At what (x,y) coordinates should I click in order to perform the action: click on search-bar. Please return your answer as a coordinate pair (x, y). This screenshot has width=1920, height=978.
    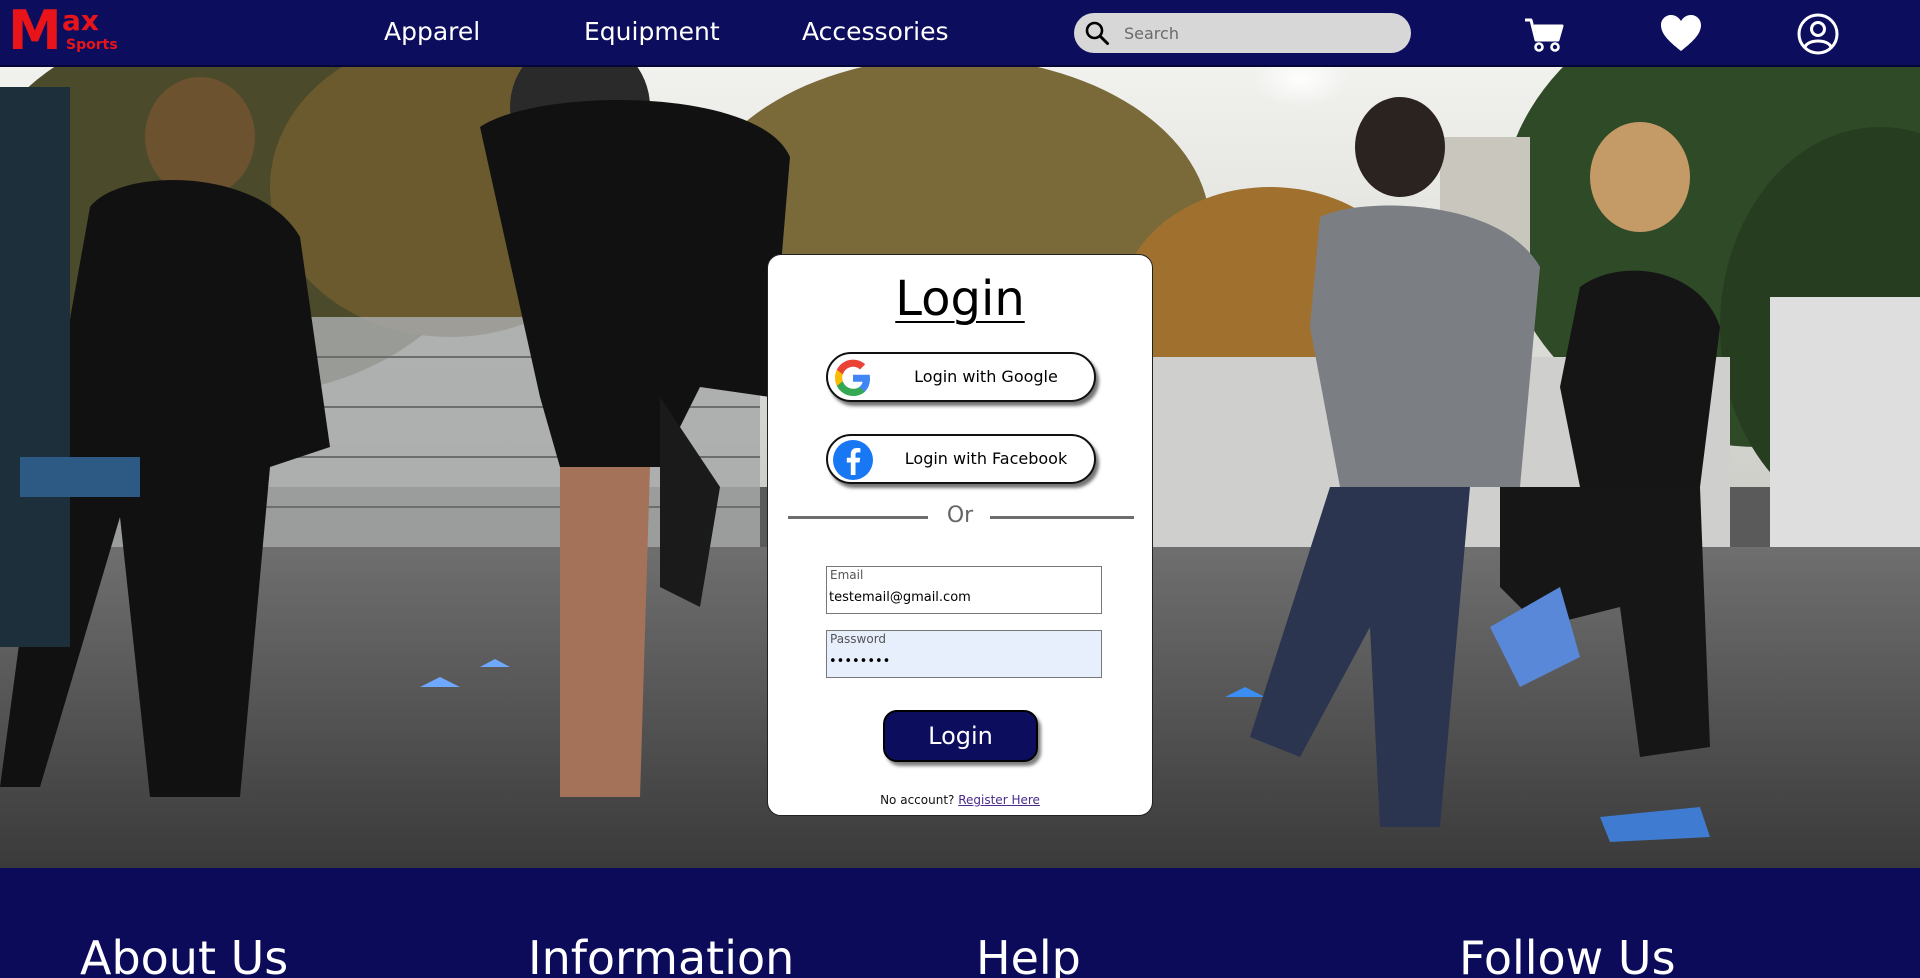
    Looking at the image, I should click on (1242, 33).